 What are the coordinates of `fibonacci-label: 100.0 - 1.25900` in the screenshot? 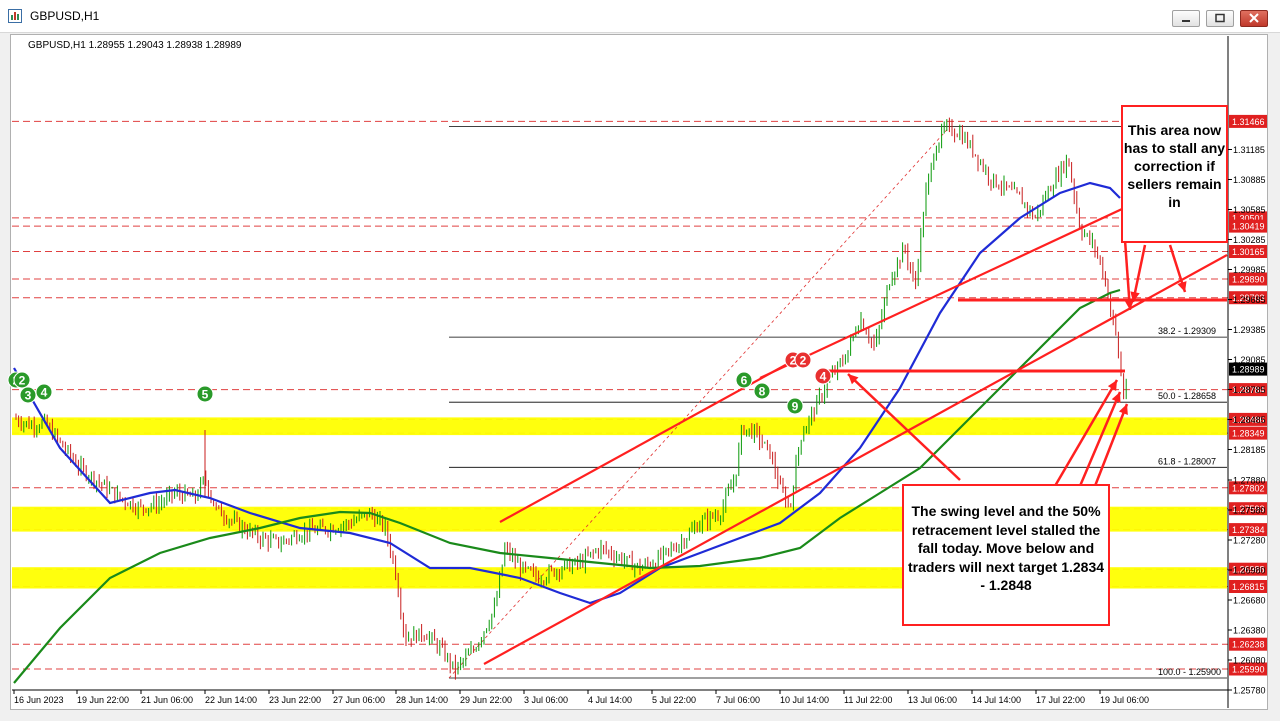 It's located at (1189, 672).